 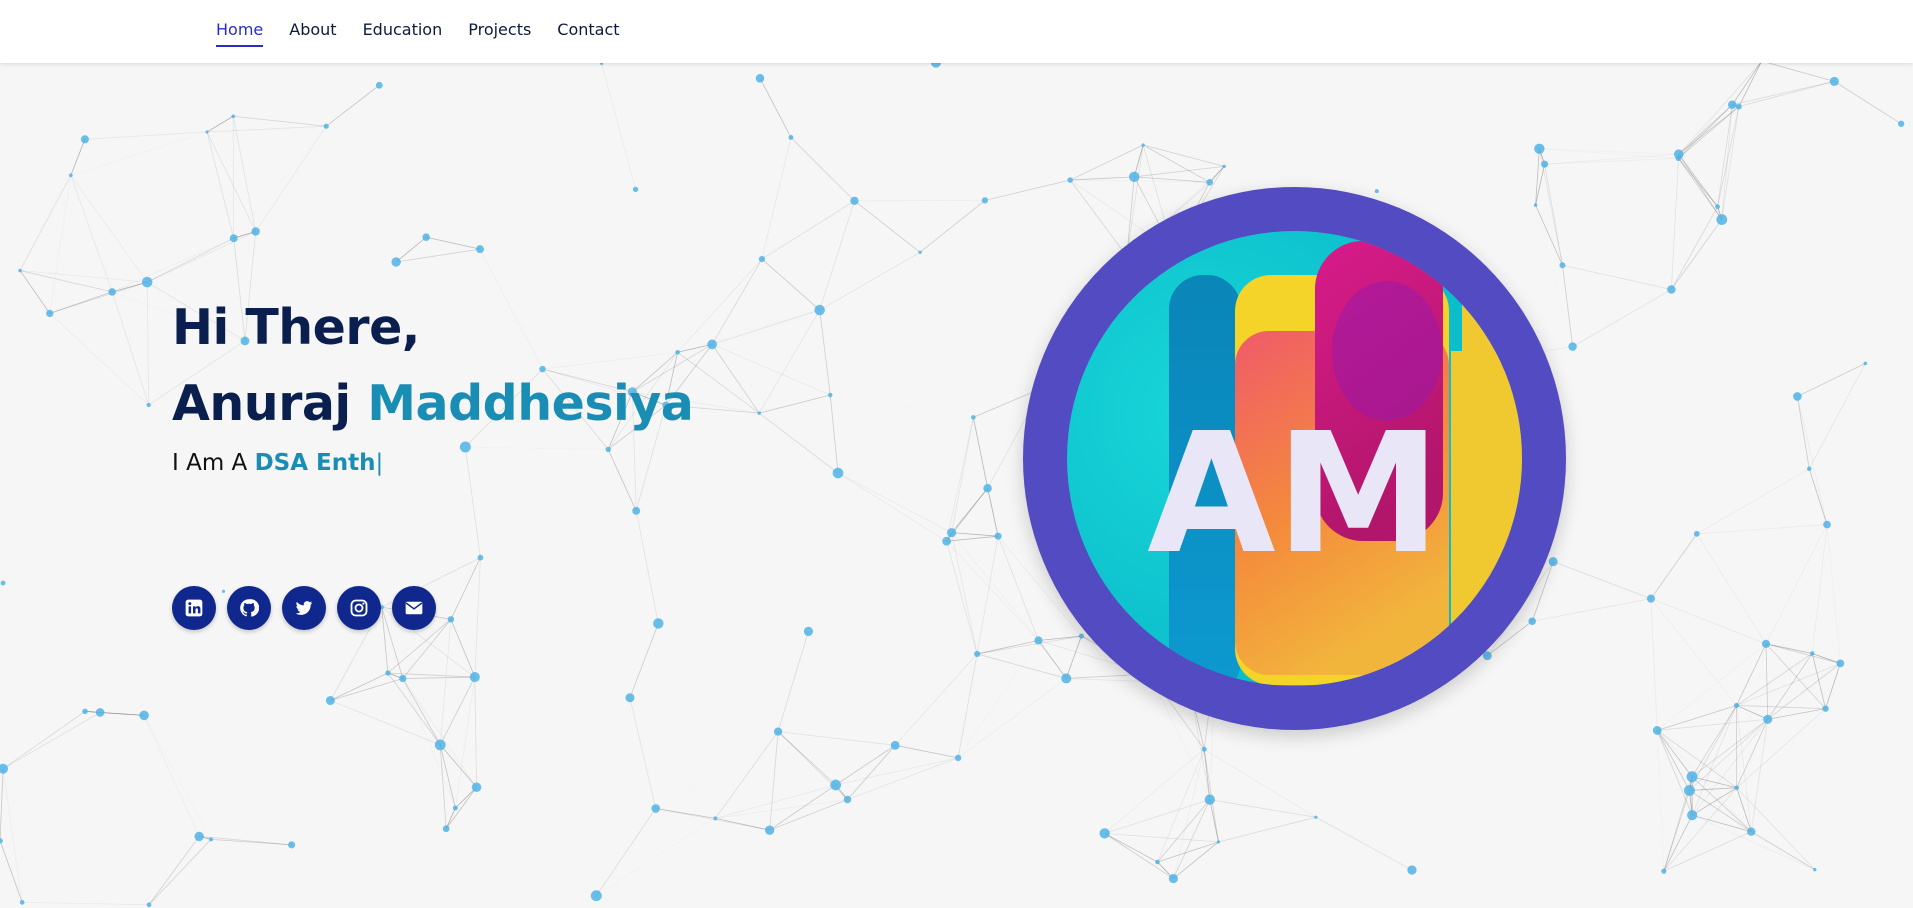 I want to click on navbar: Home About Education Projects Contact, so click(x=956, y=31).